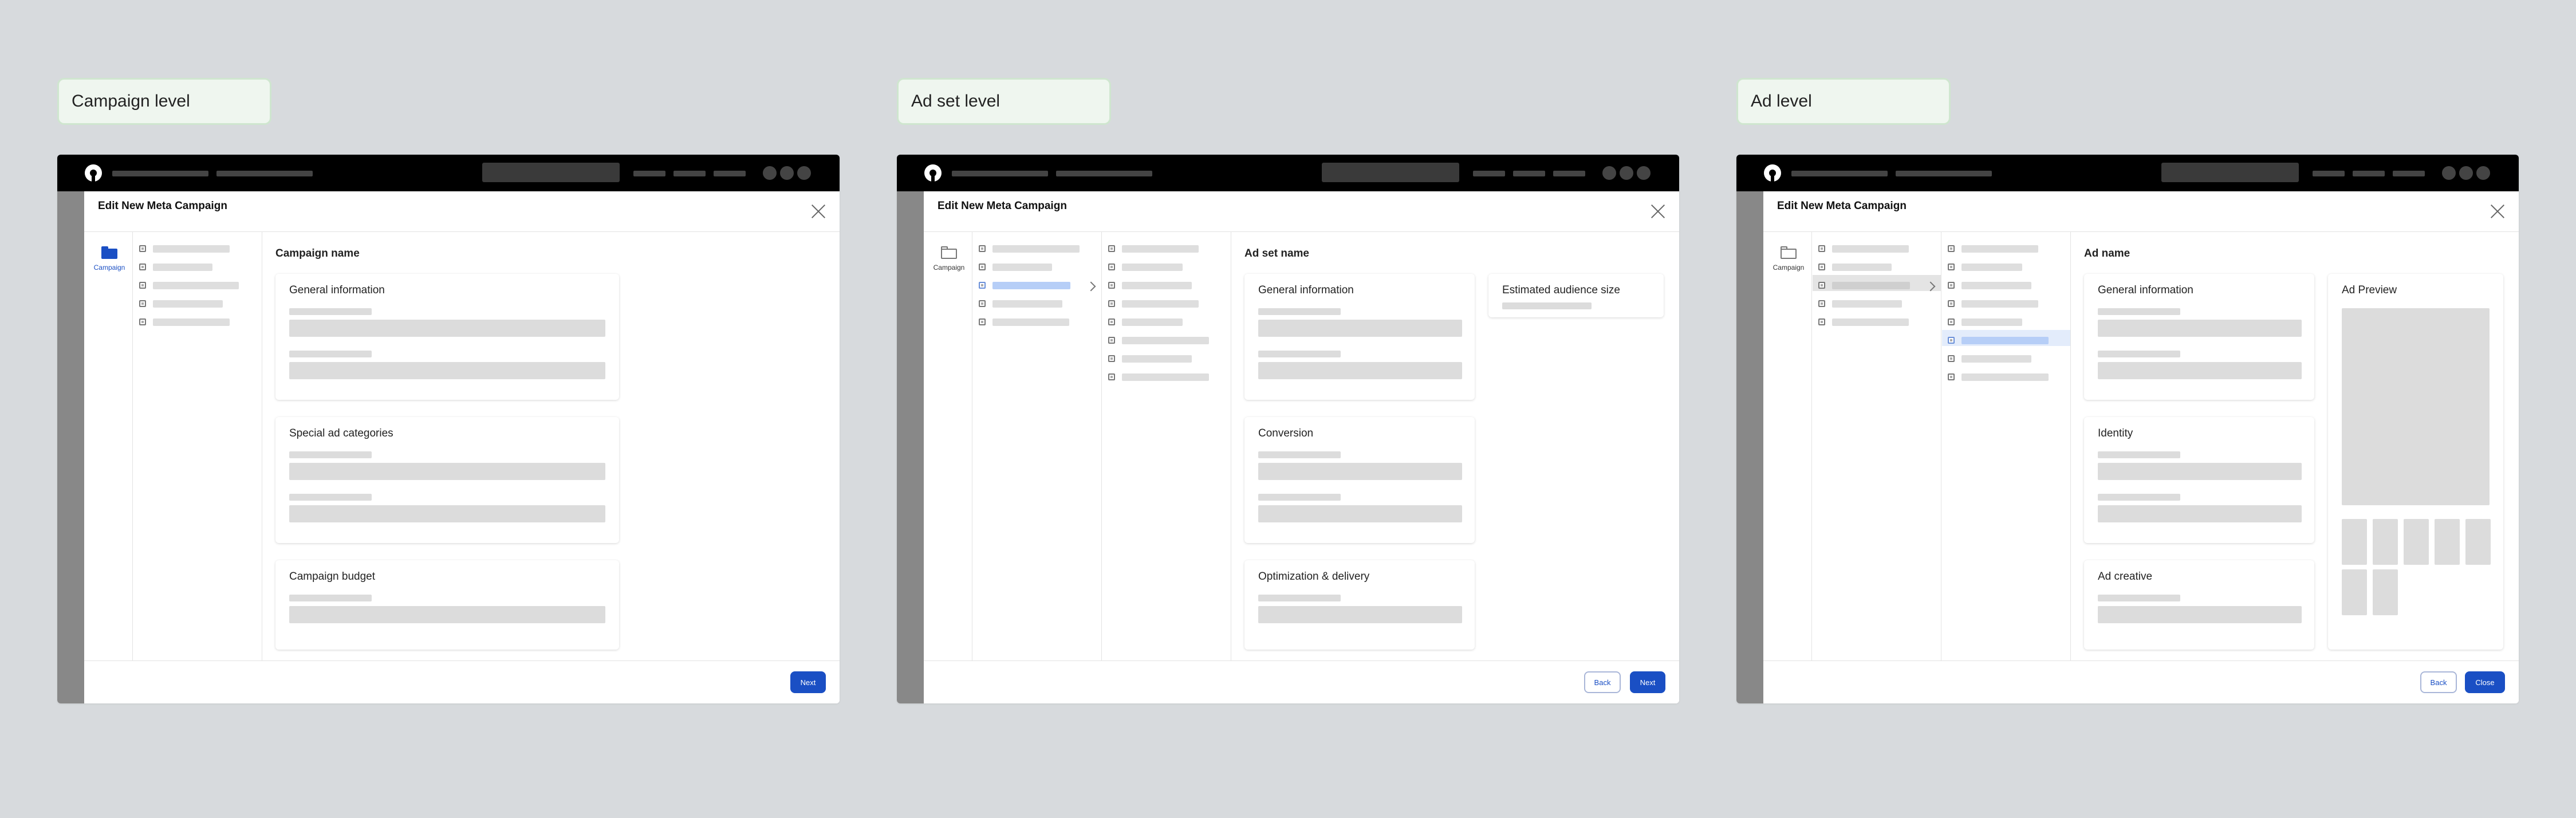  What do you see at coordinates (1782, 101) in the screenshot?
I see `level-label-text: Ad level` at bounding box center [1782, 101].